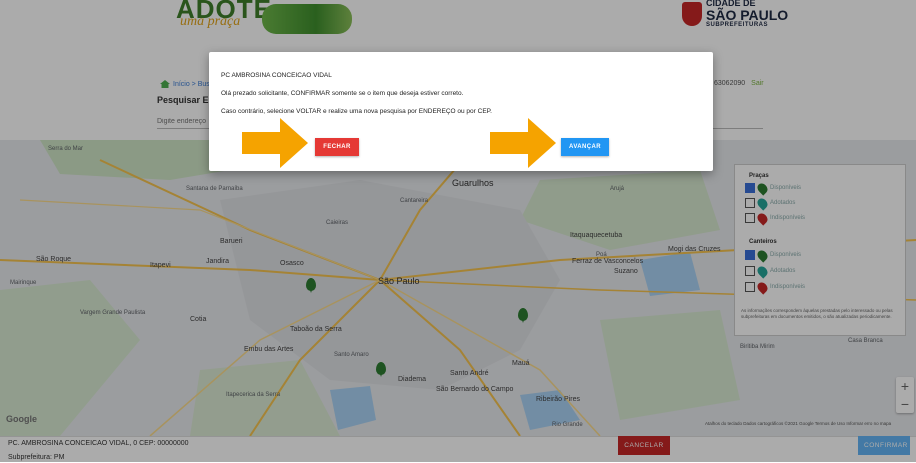  I want to click on dialog-title: PC AMBROSINA CONCEICAO VIDAL, so click(276, 75).